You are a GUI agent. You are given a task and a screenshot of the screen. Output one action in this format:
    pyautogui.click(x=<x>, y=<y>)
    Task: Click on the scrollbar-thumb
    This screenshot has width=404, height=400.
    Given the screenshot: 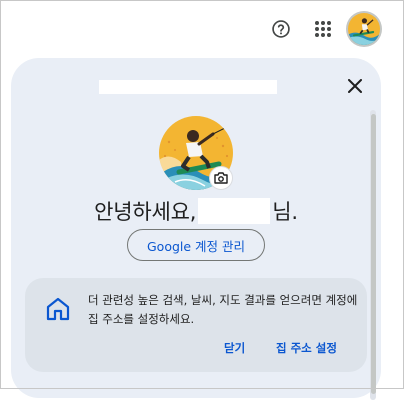 What is the action you would take?
    pyautogui.click(x=373, y=254)
    